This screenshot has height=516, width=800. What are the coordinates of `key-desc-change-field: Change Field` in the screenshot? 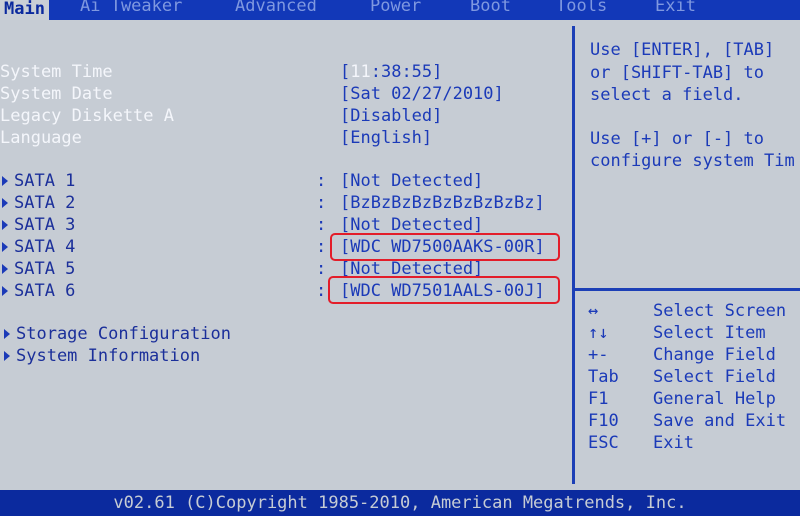 It's located at (714, 355).